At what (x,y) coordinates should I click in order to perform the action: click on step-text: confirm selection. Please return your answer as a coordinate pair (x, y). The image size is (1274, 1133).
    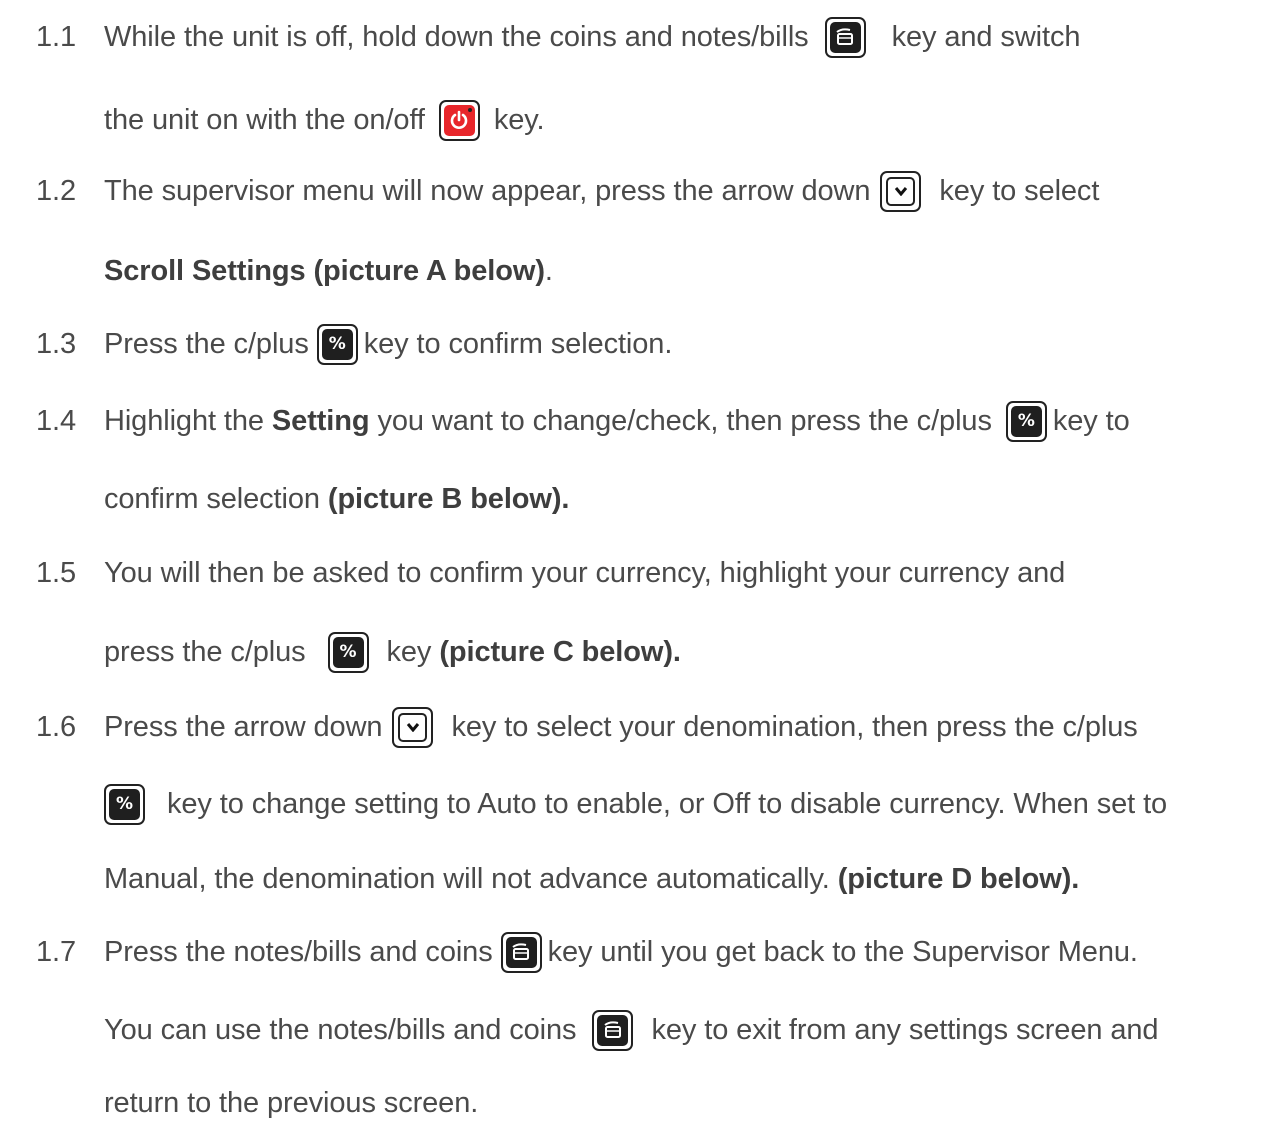
    Looking at the image, I should click on (212, 498).